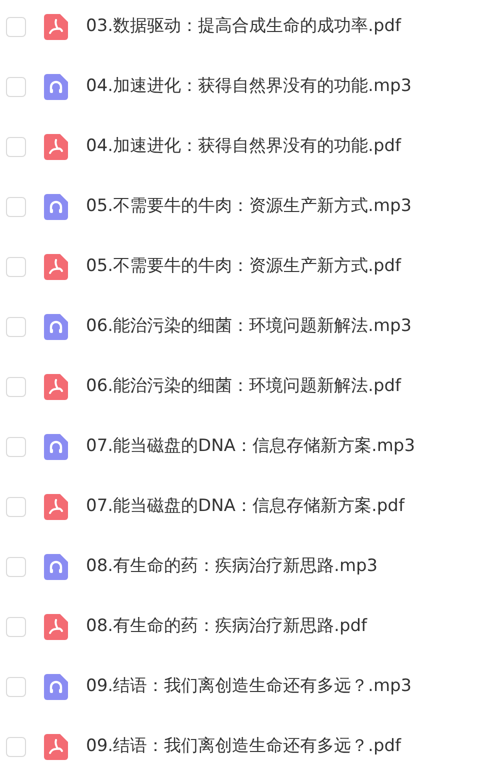 The height and width of the screenshot is (762, 504). Describe the element at coordinates (227, 627) in the screenshot. I see `file-name: 08.有生命的药：疾病治疗新思路.pdf` at that location.